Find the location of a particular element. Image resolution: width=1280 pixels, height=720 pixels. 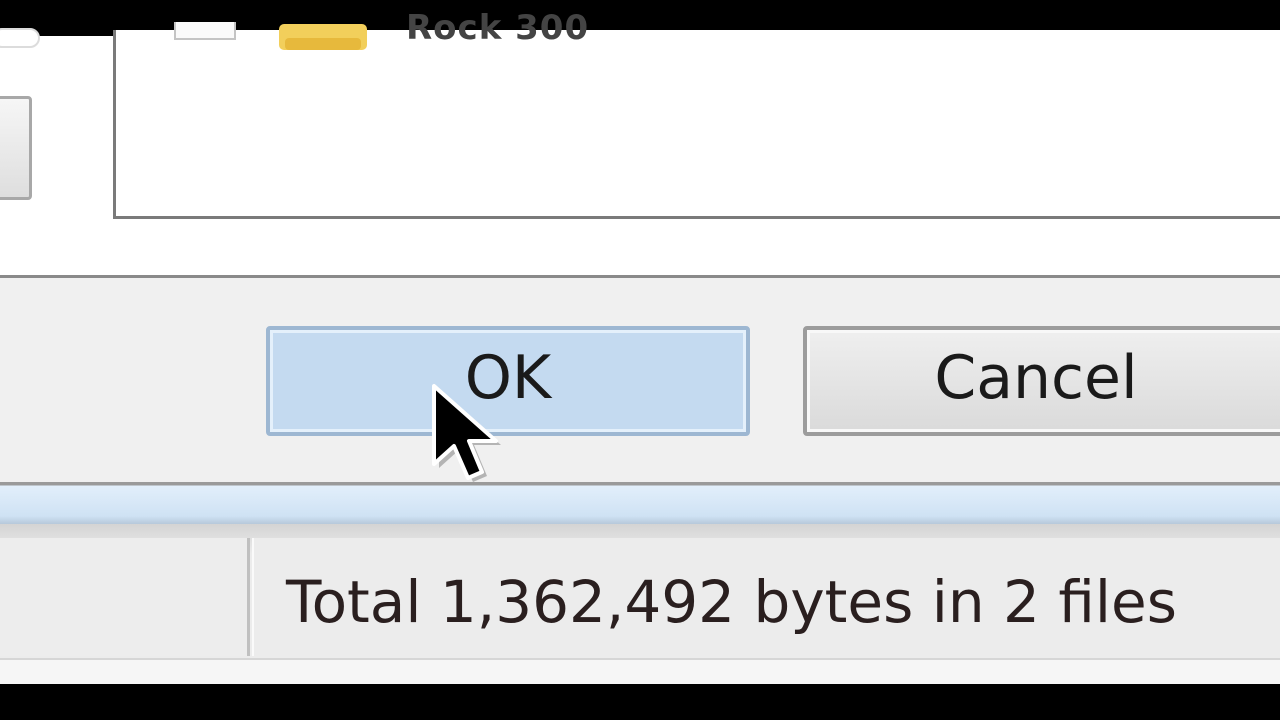

ok-button: OK is located at coordinates (508, 381).